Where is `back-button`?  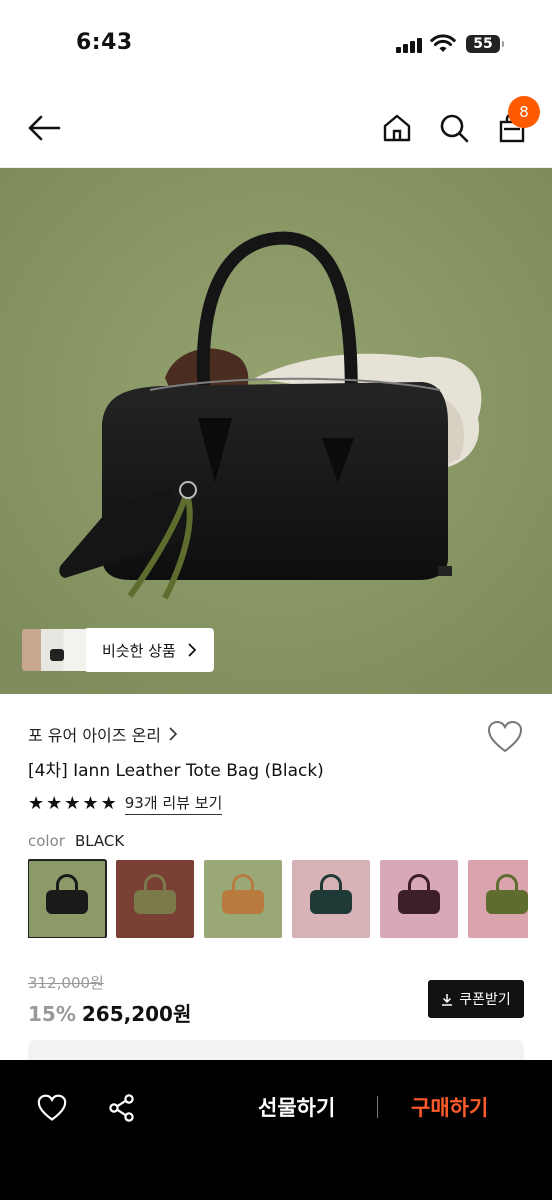 back-button is located at coordinates (44, 128).